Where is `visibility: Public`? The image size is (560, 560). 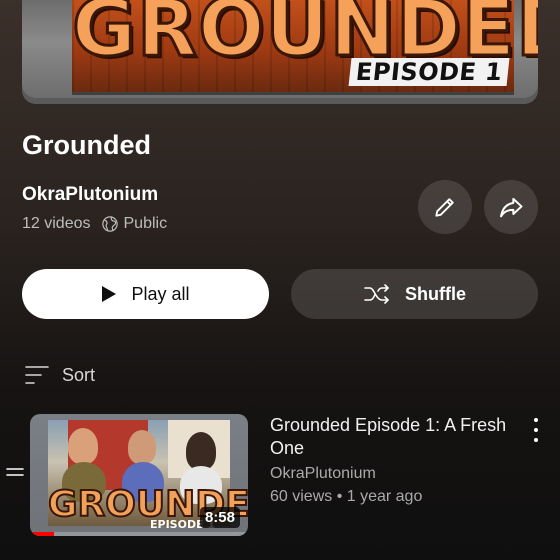
visibility: Public is located at coordinates (134, 224).